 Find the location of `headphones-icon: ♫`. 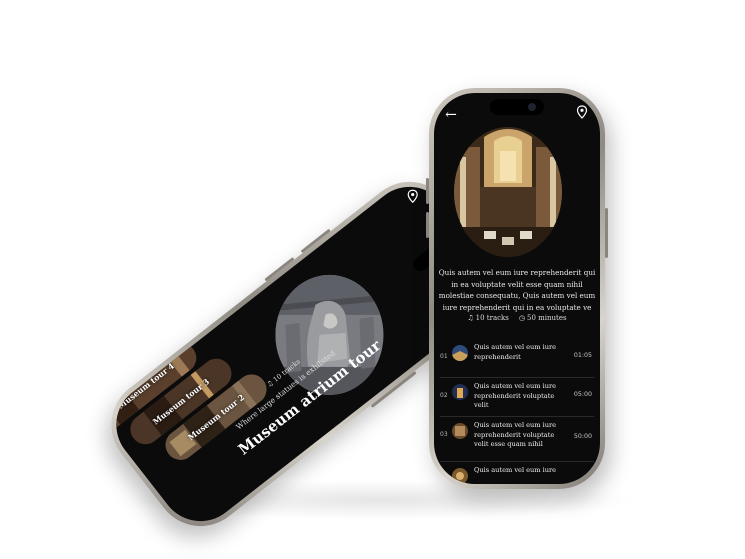

headphones-icon: ♫ is located at coordinates (470, 318).